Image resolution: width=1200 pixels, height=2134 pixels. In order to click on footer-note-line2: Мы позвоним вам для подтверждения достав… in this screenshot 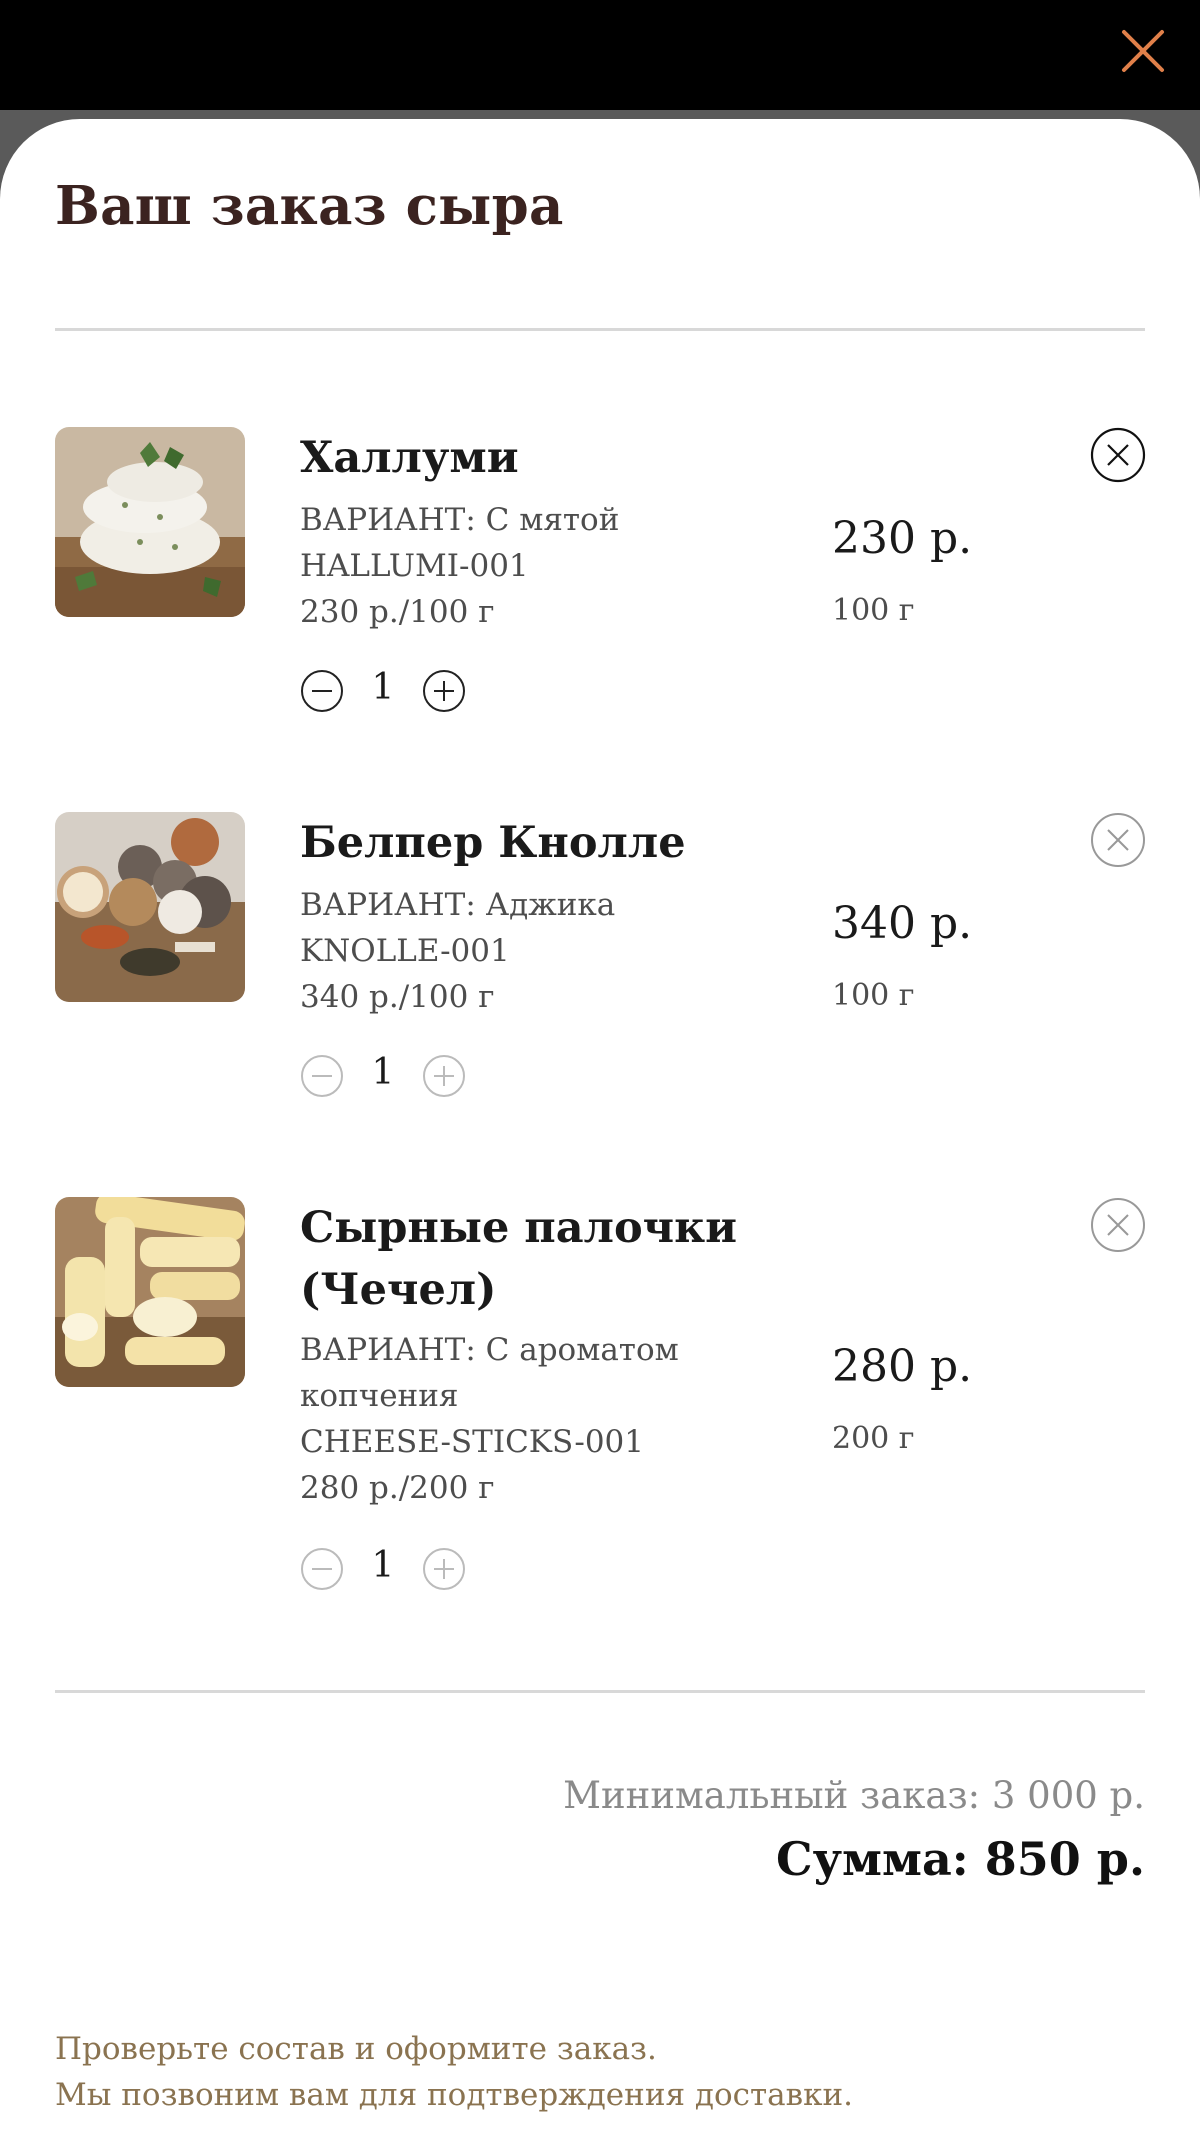, I will do `click(454, 2095)`.